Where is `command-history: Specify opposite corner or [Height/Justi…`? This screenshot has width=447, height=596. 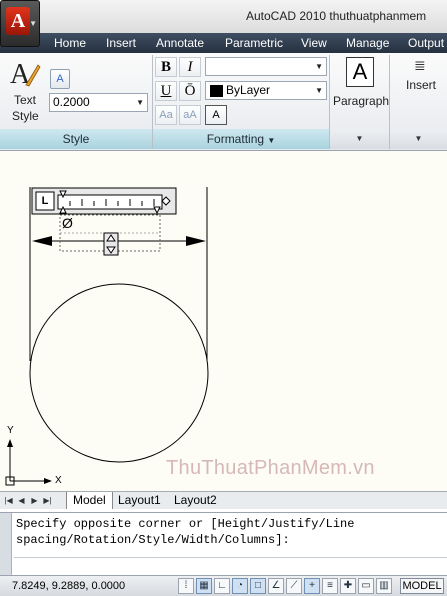 command-history: Specify opposite corner or [Height/Justi… is located at coordinates (185, 532).